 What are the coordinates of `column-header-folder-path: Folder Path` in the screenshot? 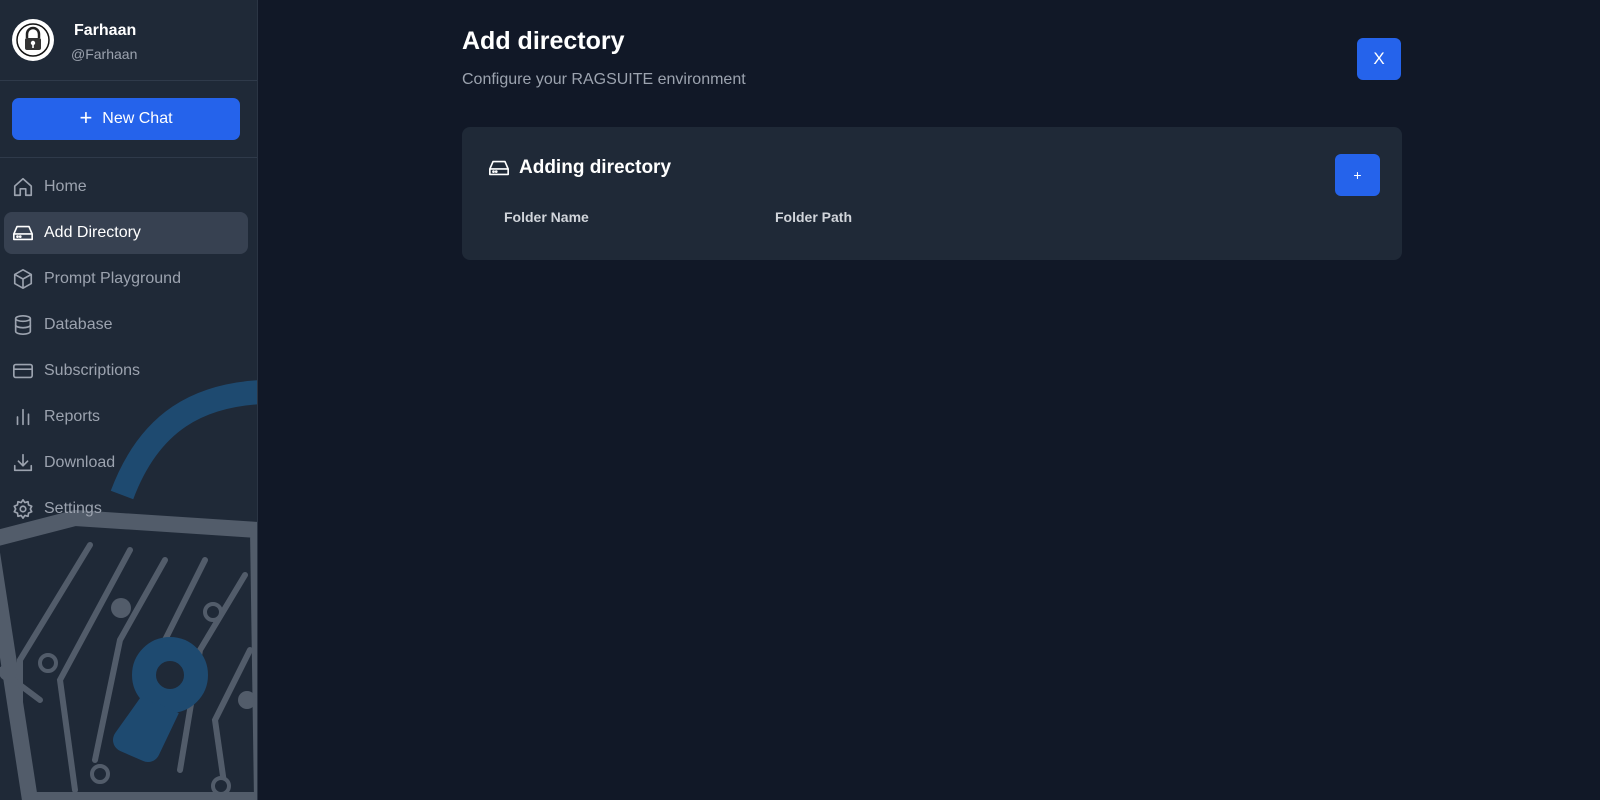 It's located at (814, 217).